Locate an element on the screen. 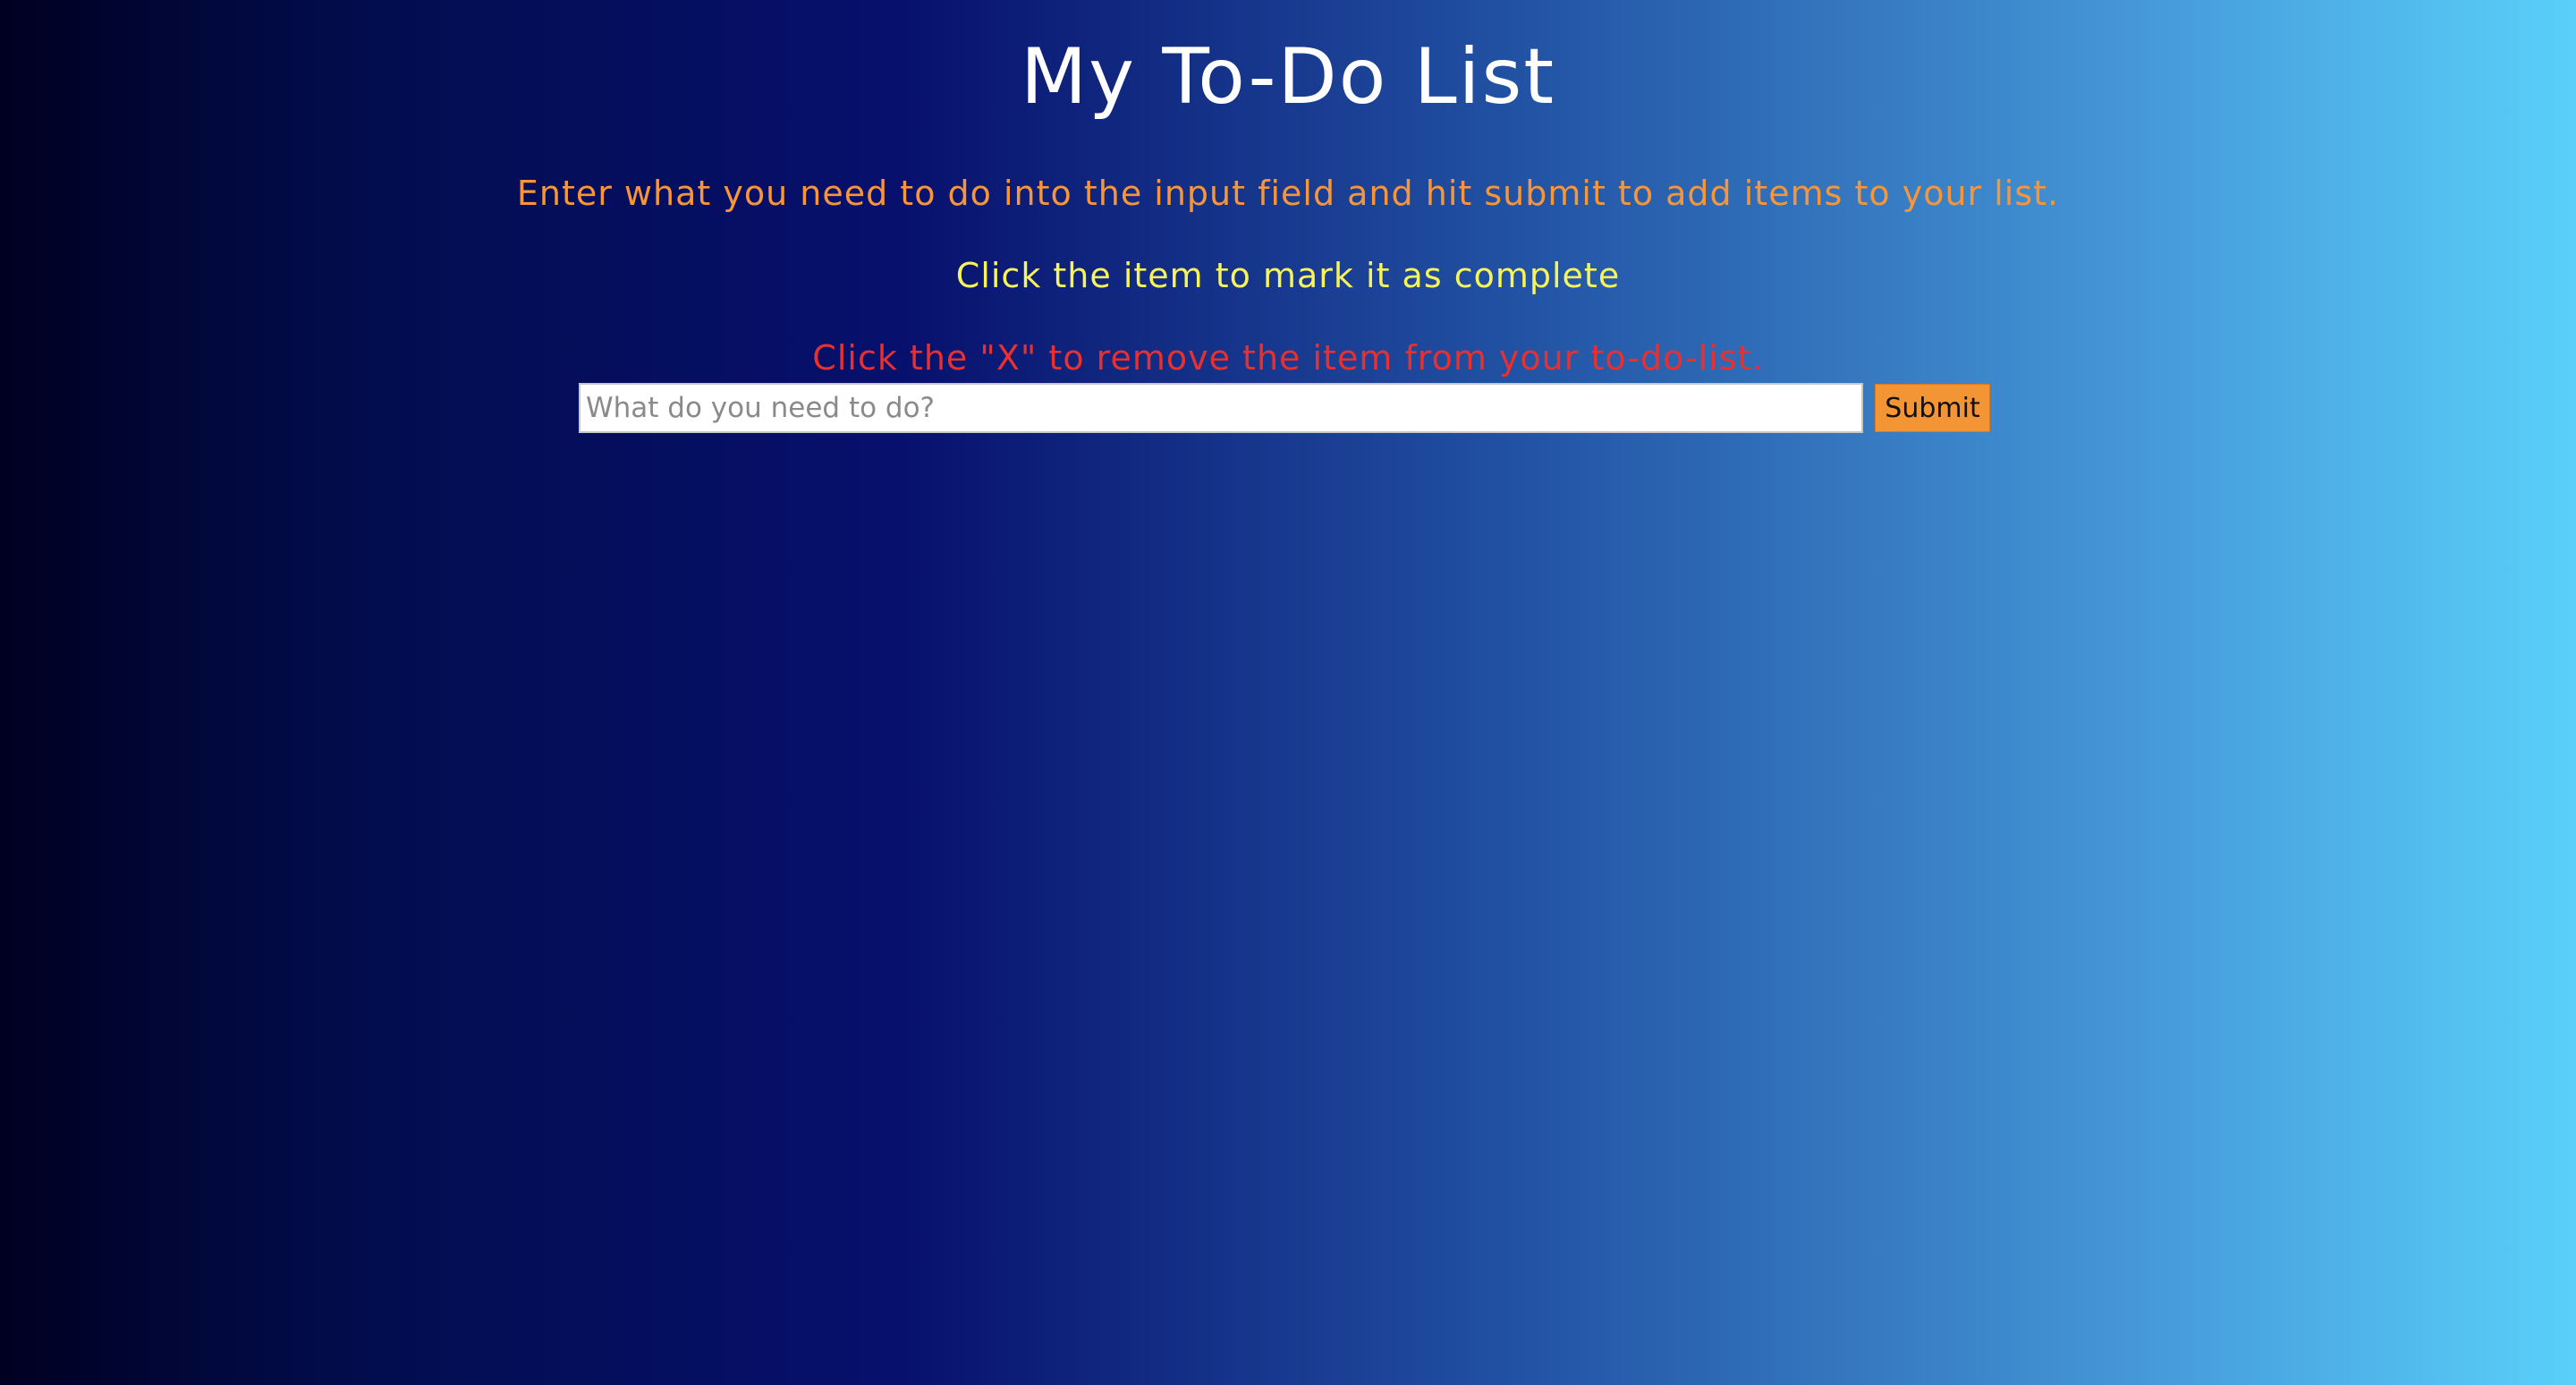 The image size is (2576, 1385). page-title: My To-Do List is located at coordinates (1288, 77).